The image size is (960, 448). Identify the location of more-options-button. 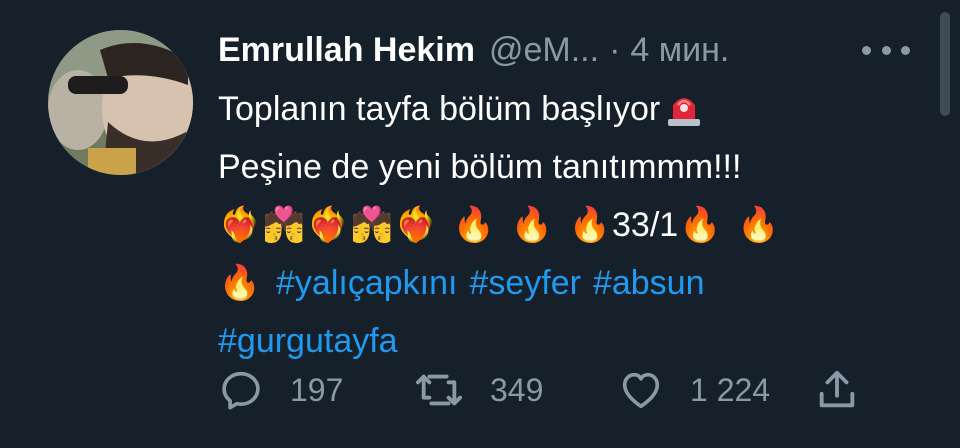
(886, 50).